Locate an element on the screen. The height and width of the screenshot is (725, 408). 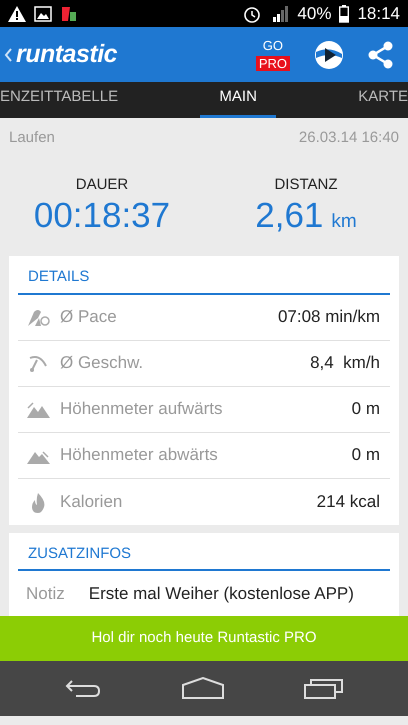
tab: KARTE is located at coordinates (383, 100).